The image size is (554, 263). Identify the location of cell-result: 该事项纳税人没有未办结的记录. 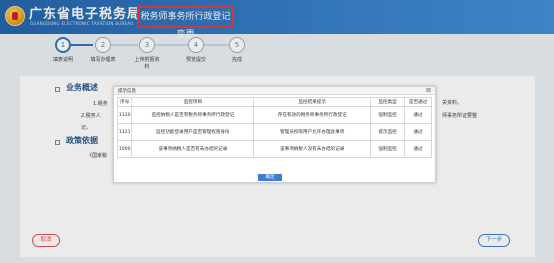
(312, 149).